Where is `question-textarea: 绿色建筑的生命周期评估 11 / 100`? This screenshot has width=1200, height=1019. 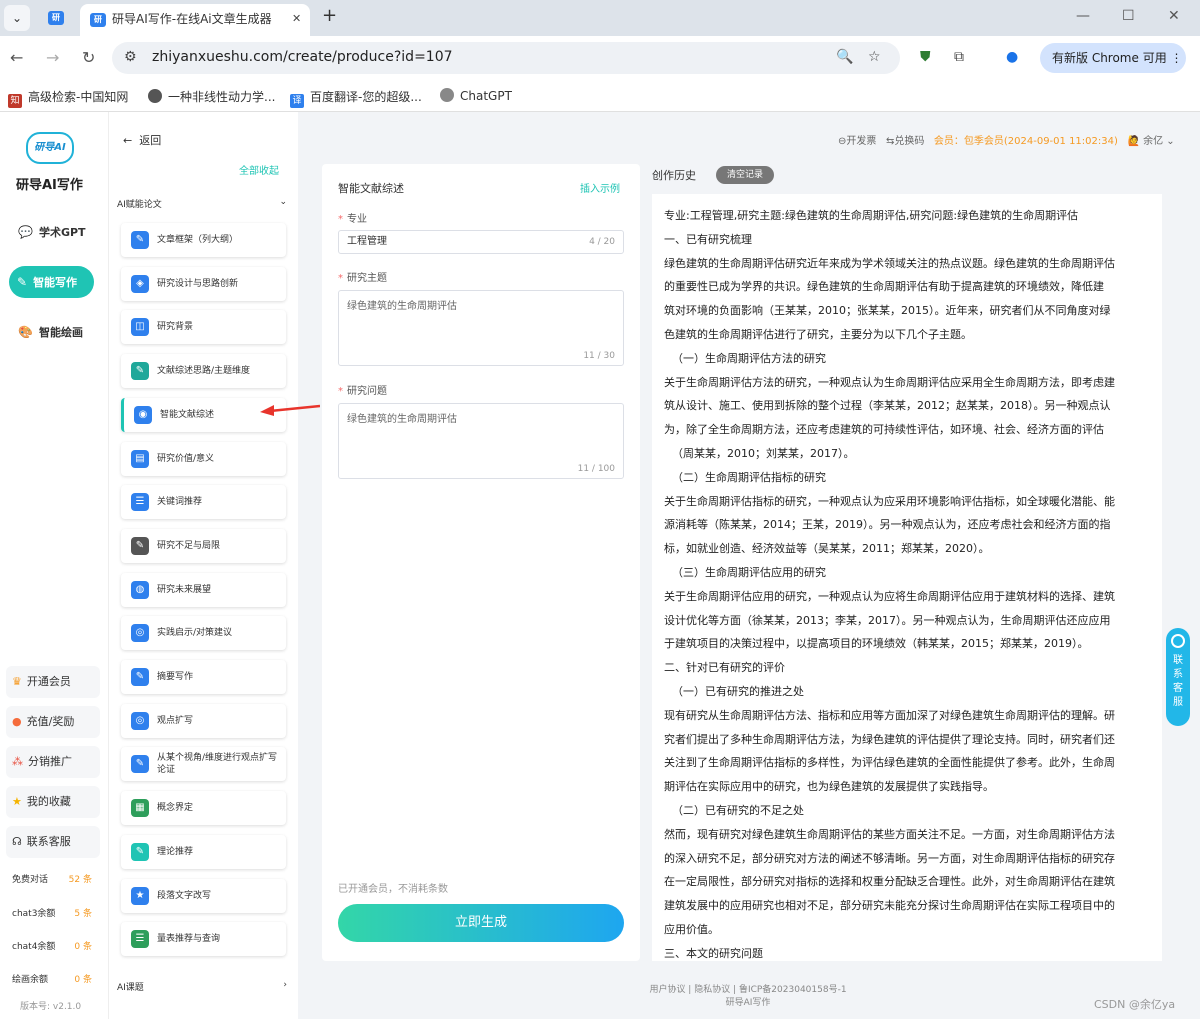
question-textarea: 绿色建筑的生命周期评估 11 / 100 is located at coordinates (481, 441).